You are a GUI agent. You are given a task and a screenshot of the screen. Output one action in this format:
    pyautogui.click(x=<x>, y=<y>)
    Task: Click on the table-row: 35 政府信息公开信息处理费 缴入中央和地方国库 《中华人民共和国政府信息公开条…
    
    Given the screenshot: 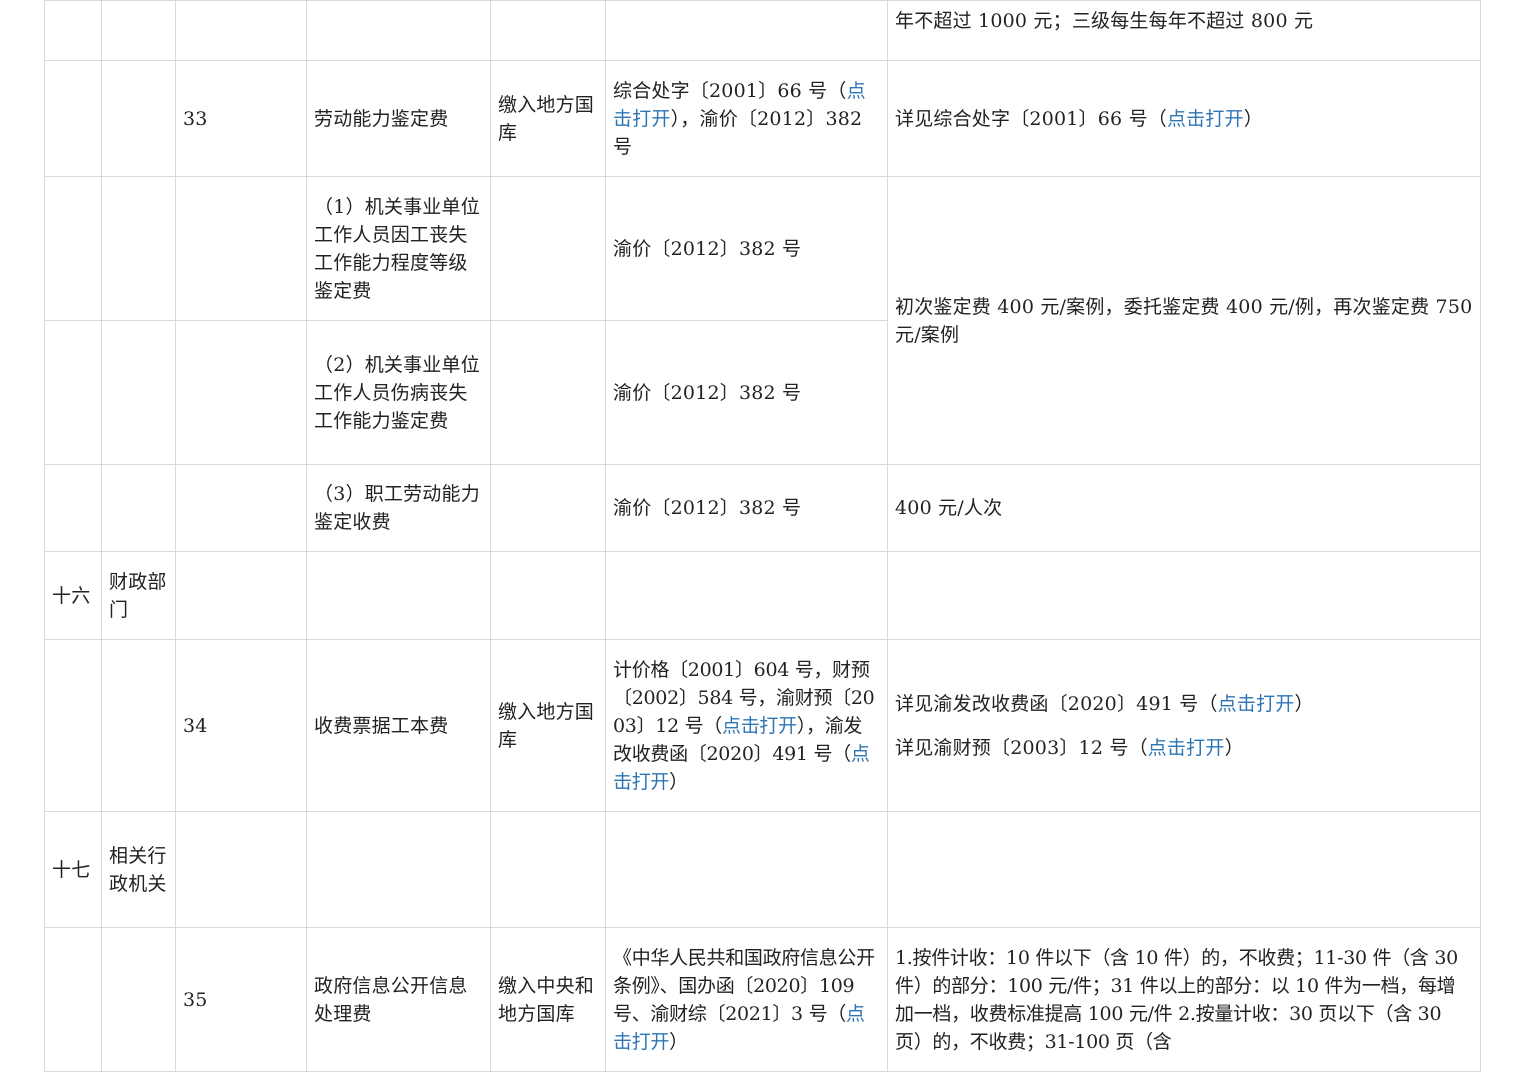 What is the action you would take?
    pyautogui.click(x=762, y=999)
    